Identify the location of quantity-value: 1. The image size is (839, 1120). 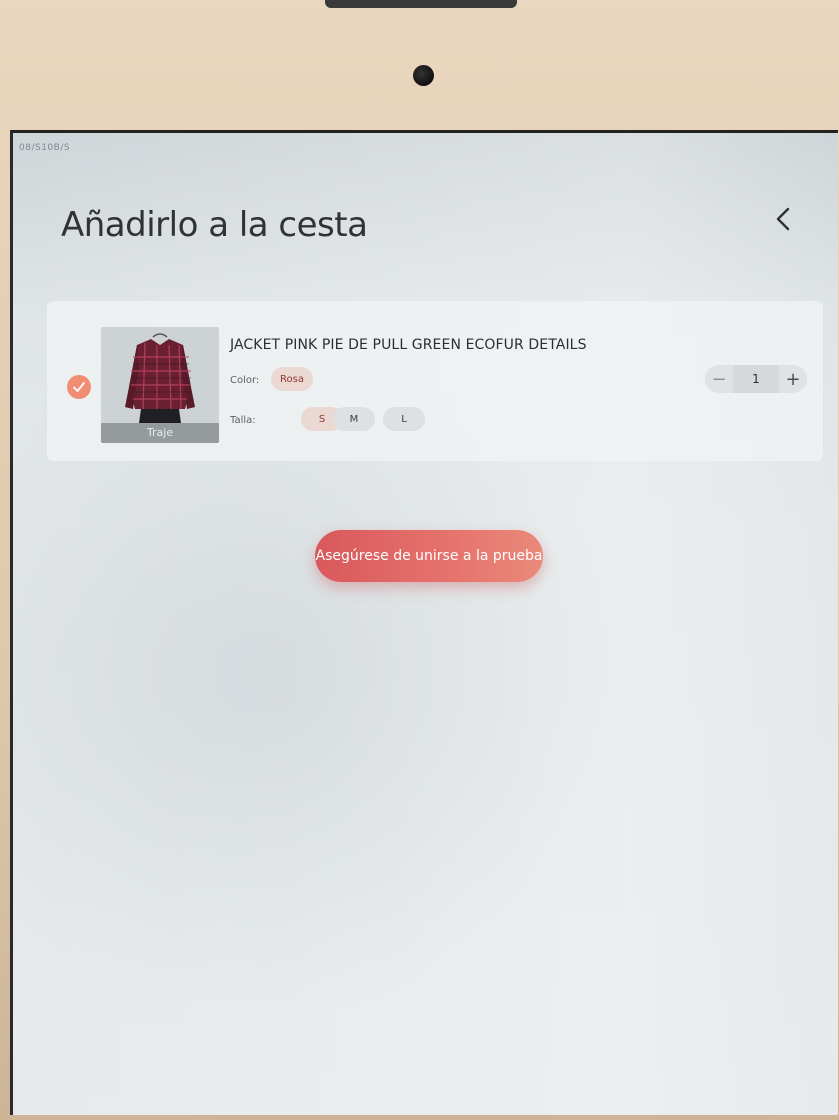
(756, 379).